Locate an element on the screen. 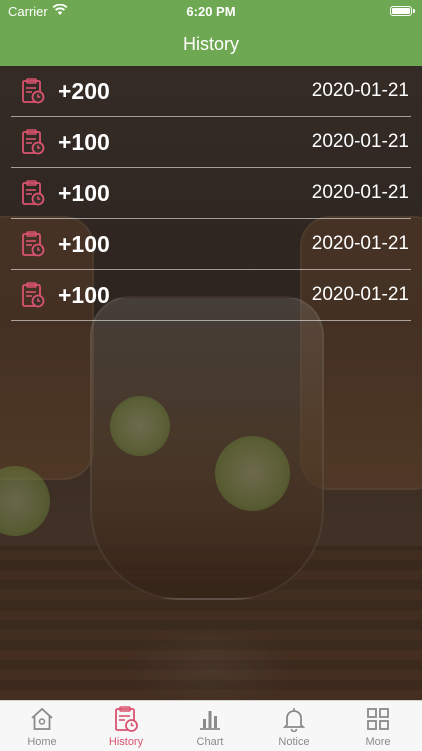  status-time: 6:20 PM is located at coordinates (211, 11).